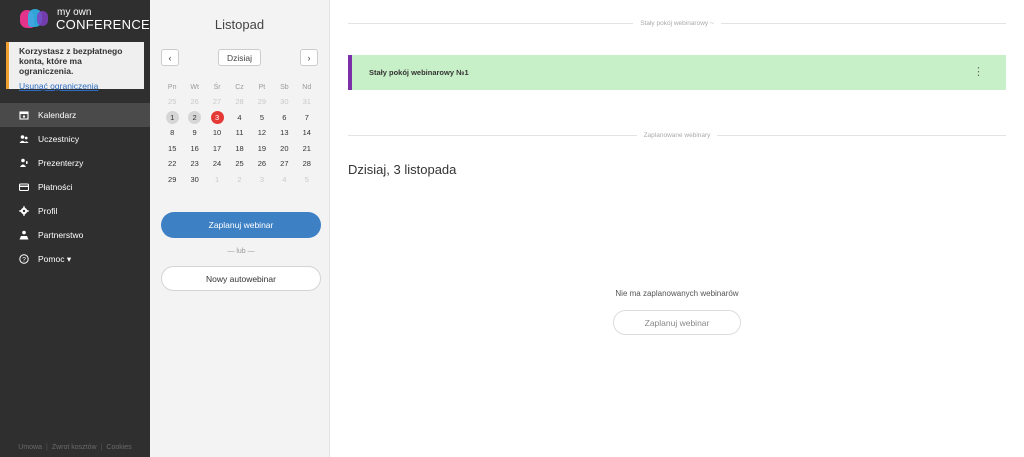 The width and height of the screenshot is (1024, 457). Describe the element at coordinates (217, 133) in the screenshot. I see `calendar-day: 10` at that location.